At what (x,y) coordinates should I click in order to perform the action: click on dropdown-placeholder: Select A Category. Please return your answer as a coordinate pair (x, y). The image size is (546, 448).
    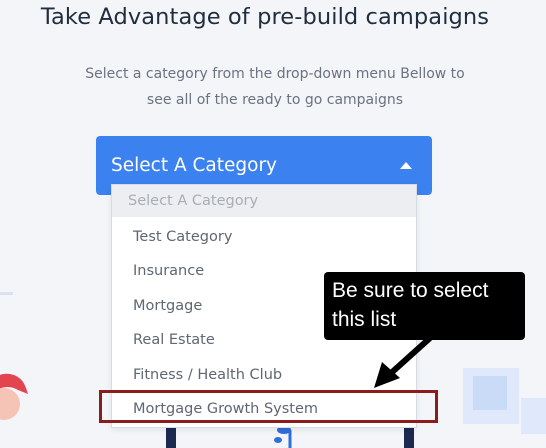
    Looking at the image, I should click on (264, 201).